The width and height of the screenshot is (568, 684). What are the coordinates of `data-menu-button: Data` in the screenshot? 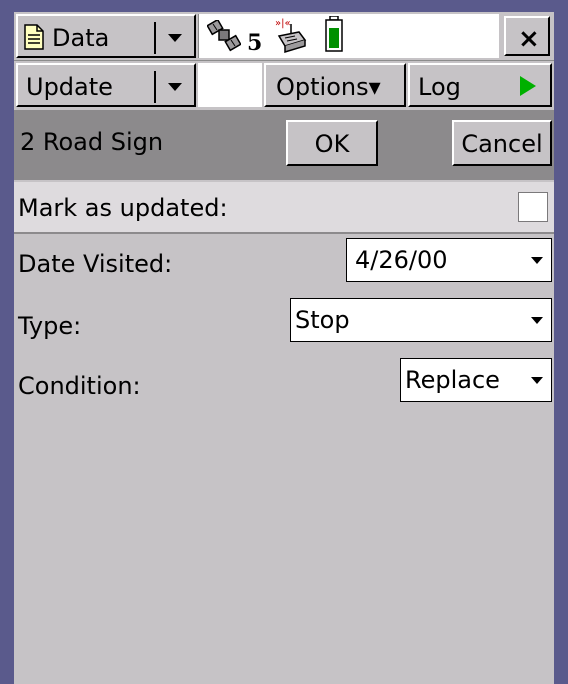 It's located at (106, 36).